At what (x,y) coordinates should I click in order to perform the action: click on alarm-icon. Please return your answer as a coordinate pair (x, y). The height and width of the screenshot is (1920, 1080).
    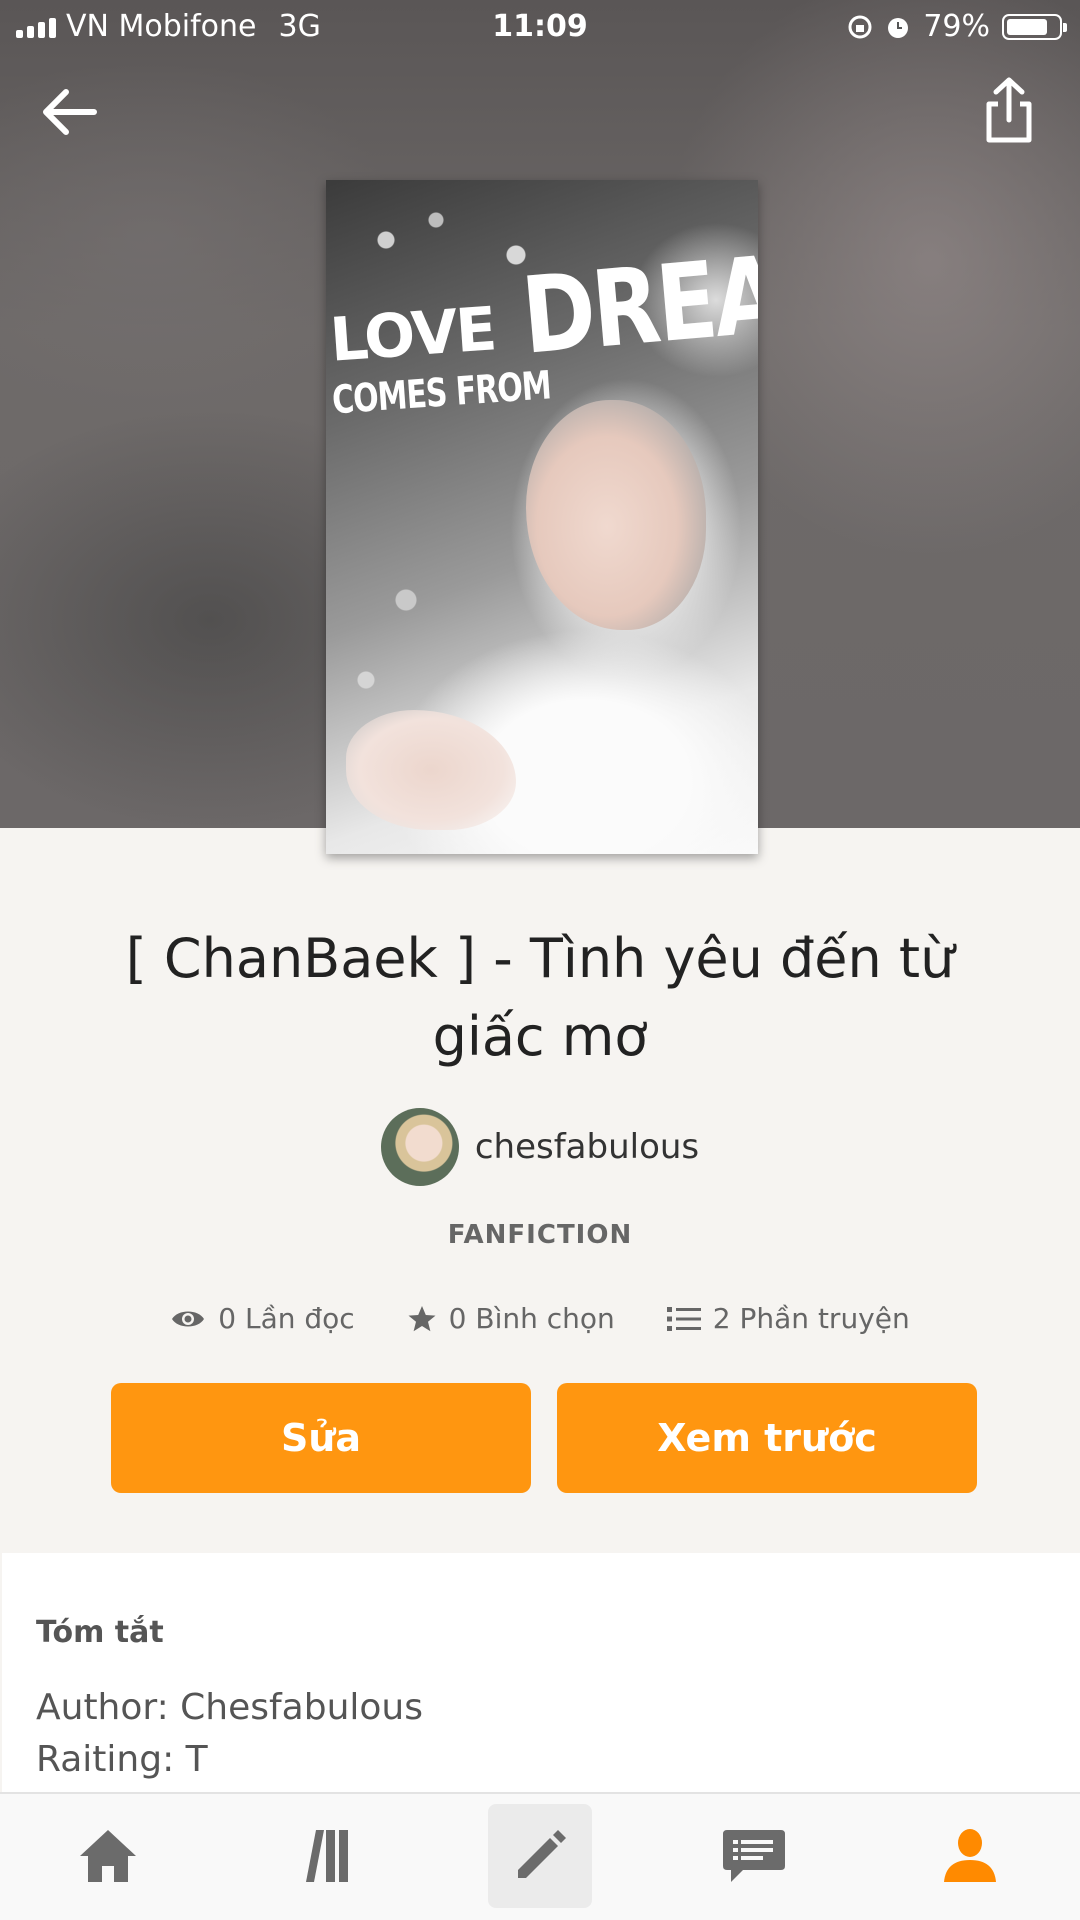
    Looking at the image, I should click on (898, 27).